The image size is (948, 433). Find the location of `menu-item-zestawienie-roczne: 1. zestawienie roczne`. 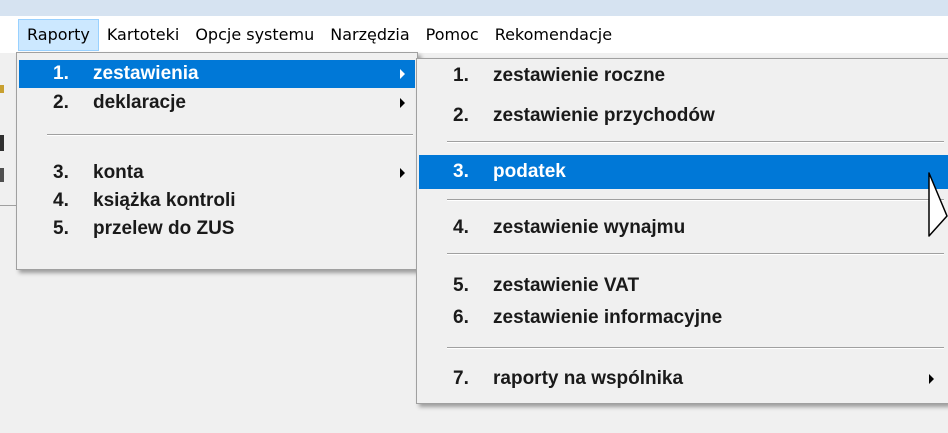

menu-item-zestawienie-roczne: 1. zestawienie roczne is located at coordinates (682, 76).